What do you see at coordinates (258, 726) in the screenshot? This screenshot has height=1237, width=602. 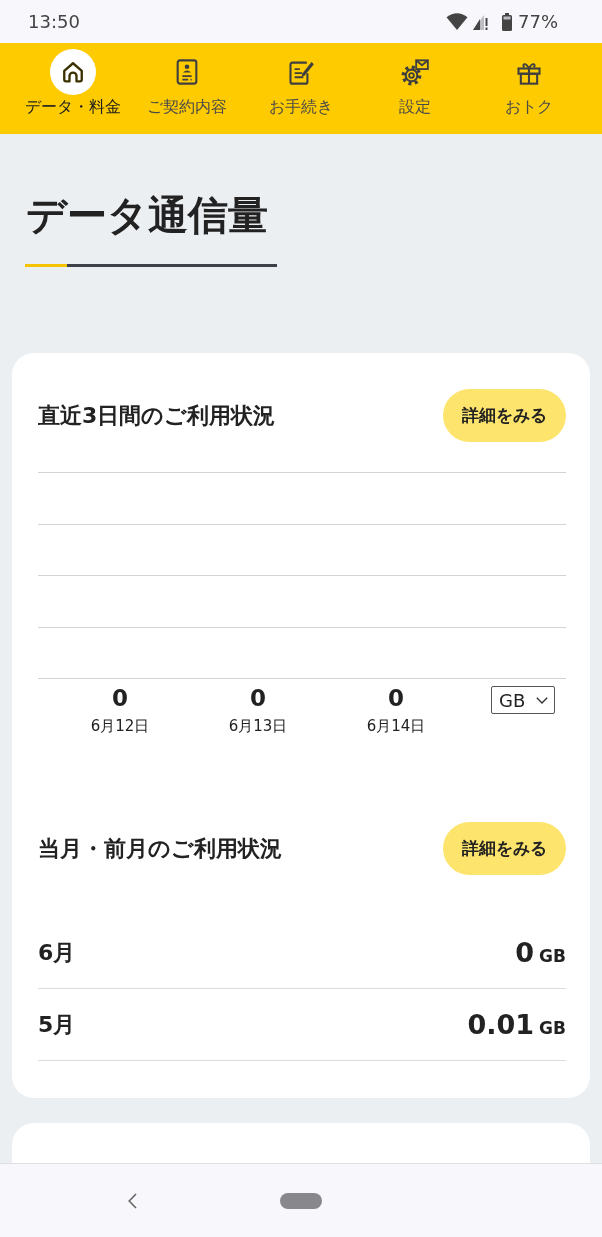 I see `date-label: 6月13日` at bounding box center [258, 726].